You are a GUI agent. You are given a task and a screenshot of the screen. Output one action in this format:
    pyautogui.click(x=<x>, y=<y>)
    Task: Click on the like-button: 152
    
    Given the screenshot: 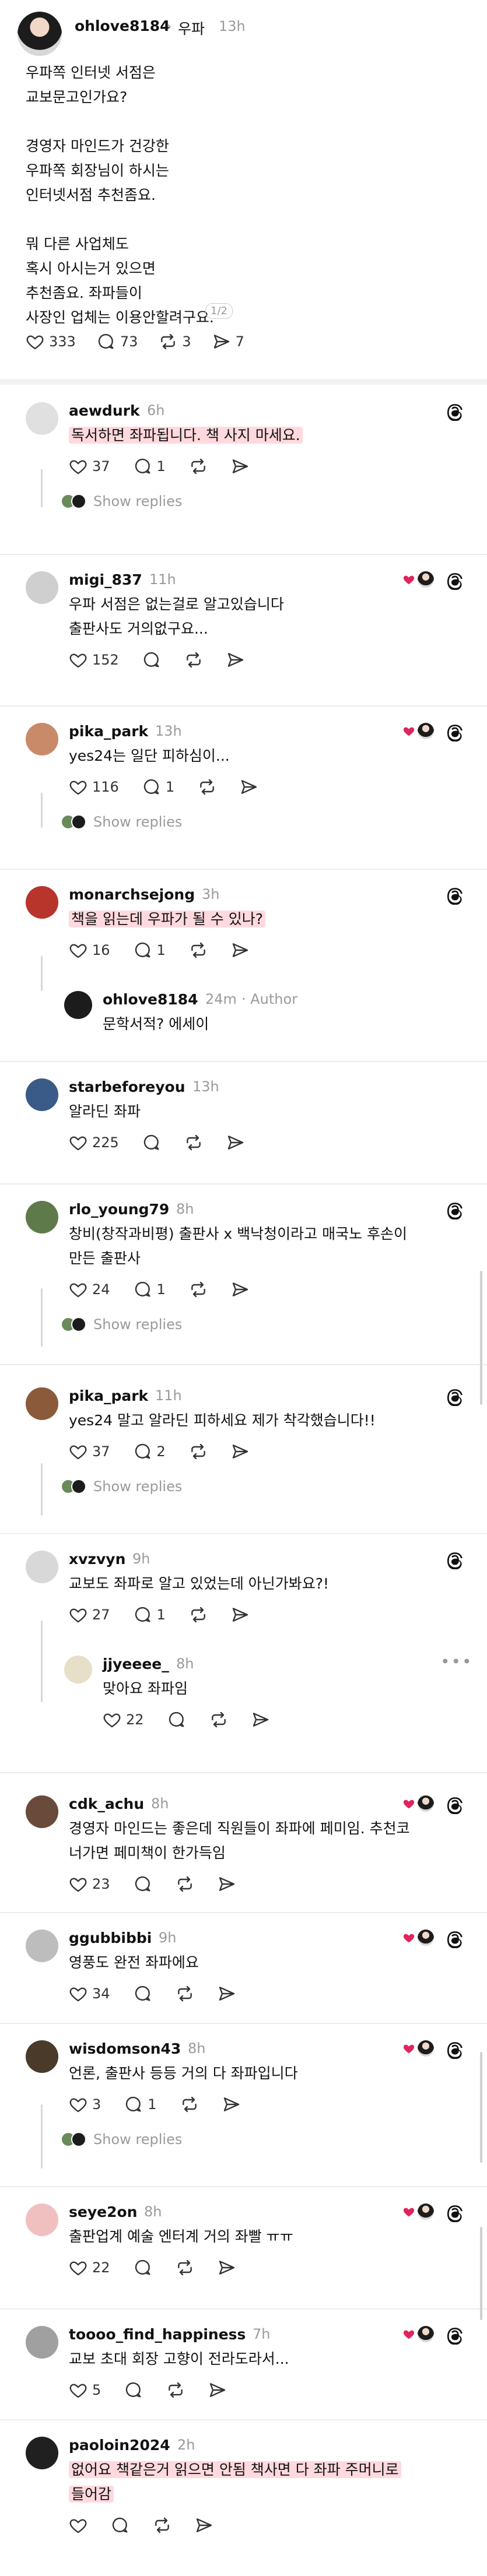 What is the action you would take?
    pyautogui.click(x=94, y=660)
    